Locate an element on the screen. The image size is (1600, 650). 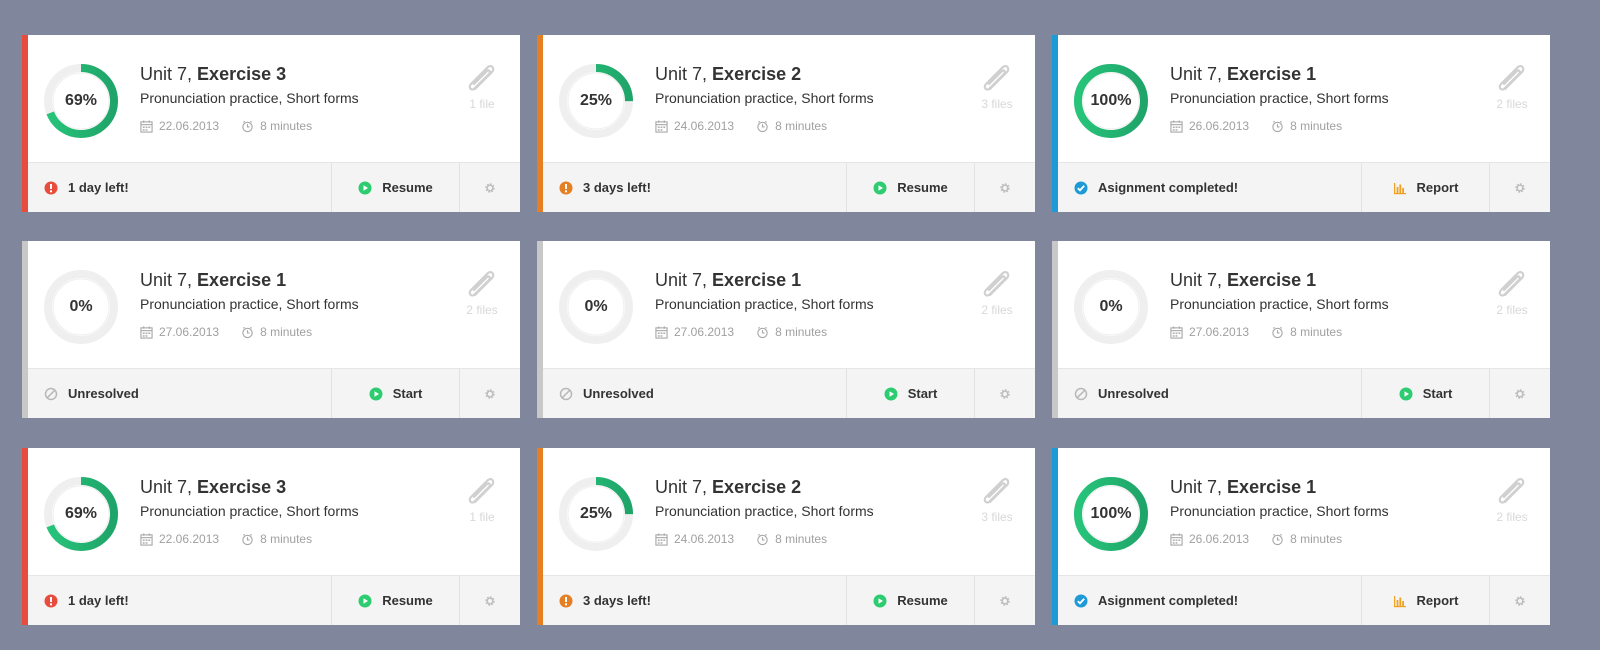
exercise-name: Exercise 3 is located at coordinates (242, 487).